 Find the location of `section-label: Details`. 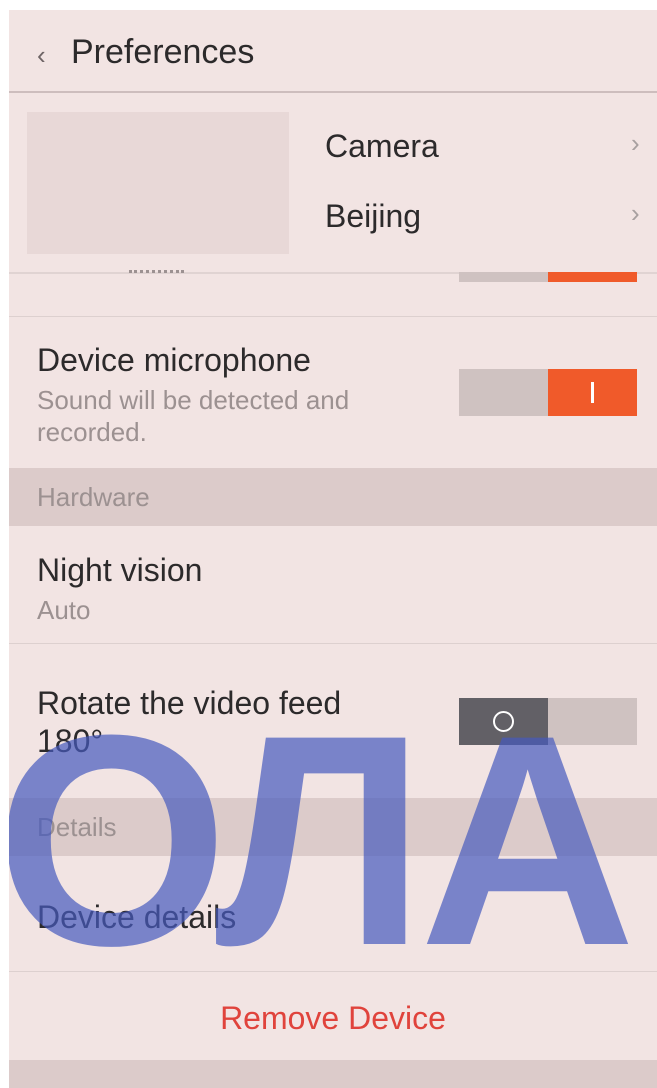

section-label: Details is located at coordinates (77, 827).